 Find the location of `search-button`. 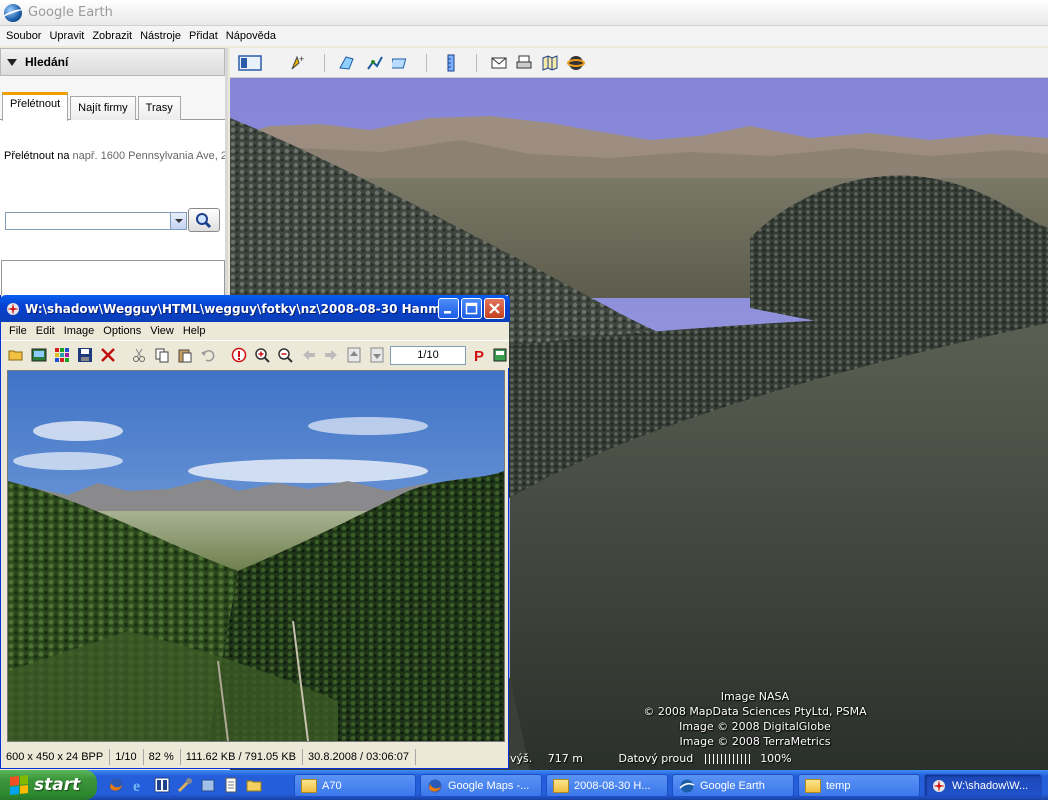

search-button is located at coordinates (204, 220).